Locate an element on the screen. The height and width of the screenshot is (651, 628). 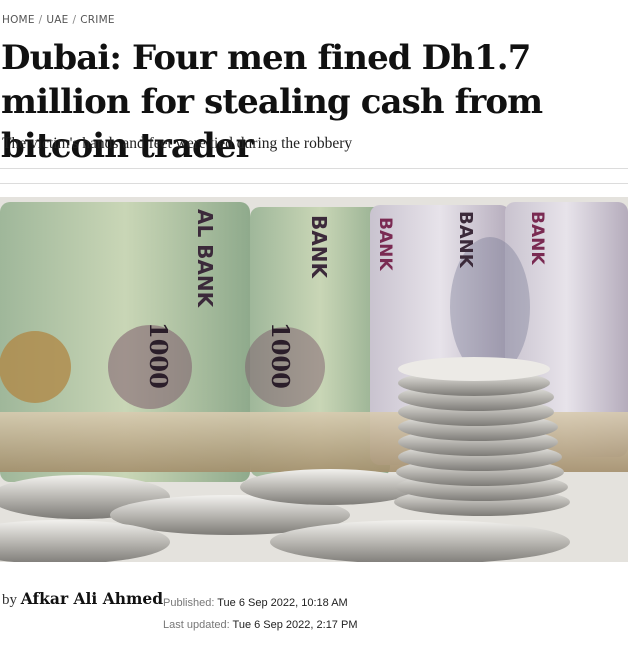
byline: by Afkar Ali Ahmed is located at coordinates (82, 599).